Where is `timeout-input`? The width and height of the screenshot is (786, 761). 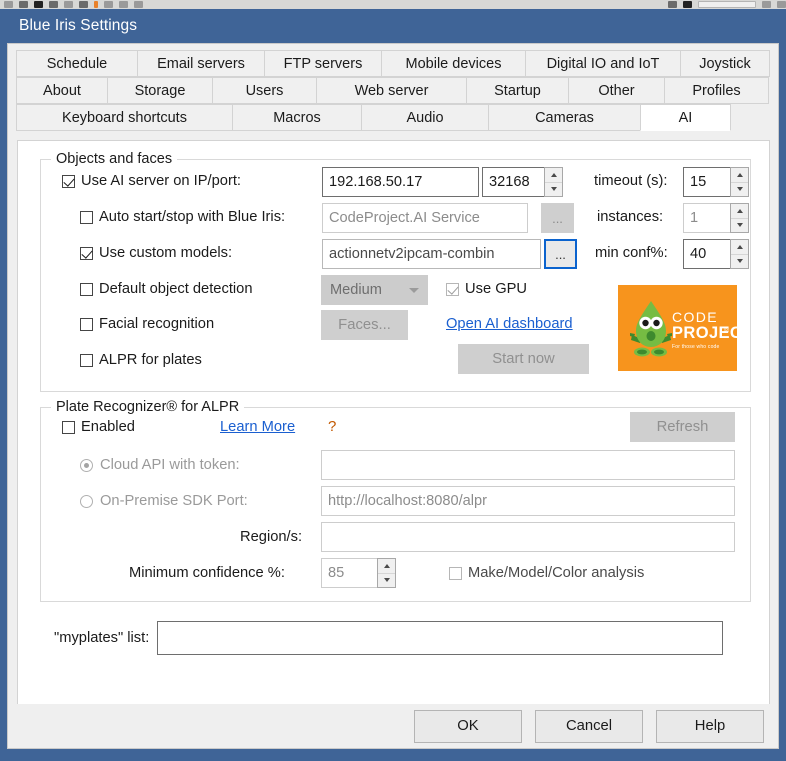 timeout-input is located at coordinates (706, 182).